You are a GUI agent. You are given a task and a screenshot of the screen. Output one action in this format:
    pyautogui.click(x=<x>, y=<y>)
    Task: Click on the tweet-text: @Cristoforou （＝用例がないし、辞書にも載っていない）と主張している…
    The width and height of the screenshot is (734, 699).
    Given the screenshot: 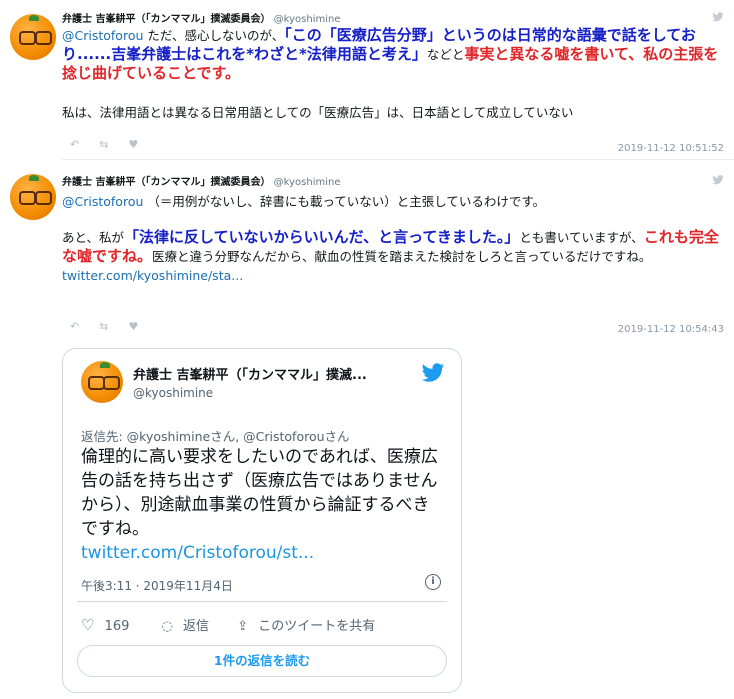 What is the action you would take?
    pyautogui.click(x=393, y=238)
    